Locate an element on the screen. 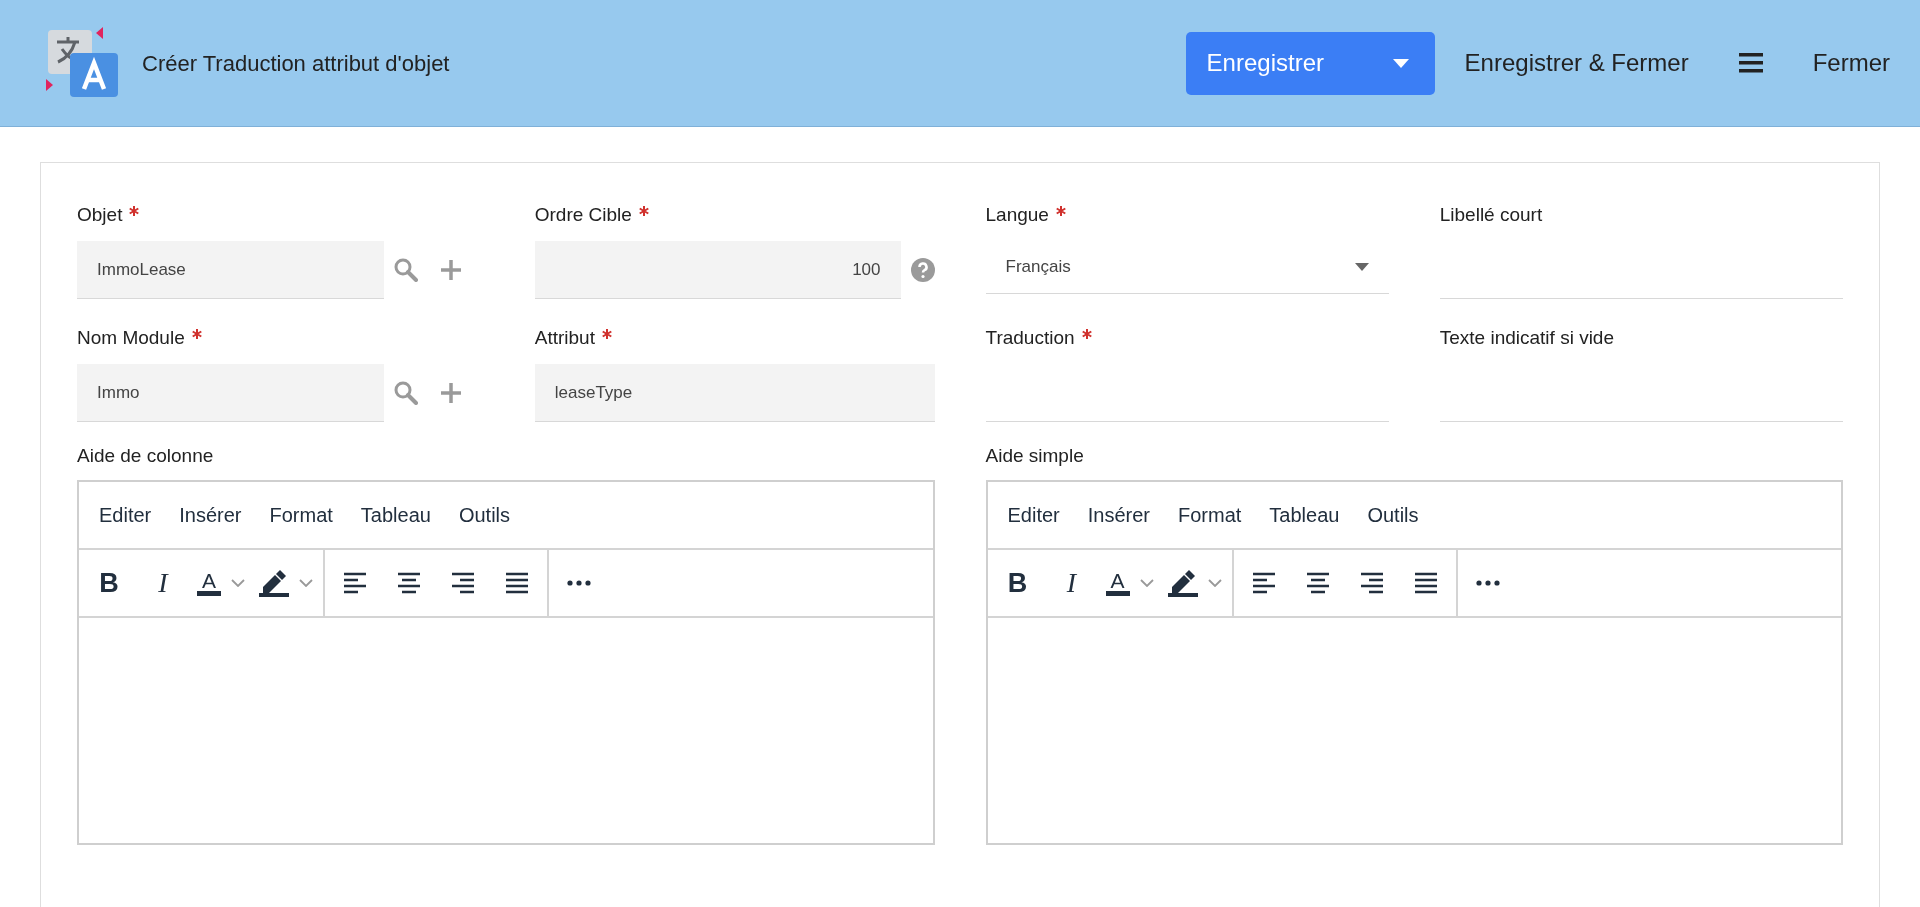  toolbar-link: Fermer is located at coordinates (1851, 63).